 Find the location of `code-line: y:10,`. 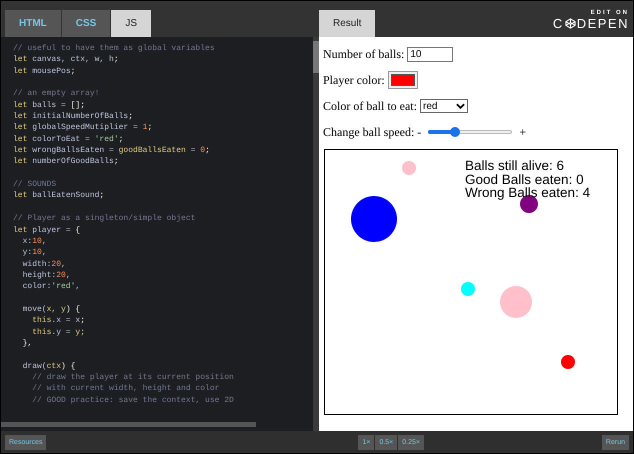

code-line: y:10, is located at coordinates (35, 253).